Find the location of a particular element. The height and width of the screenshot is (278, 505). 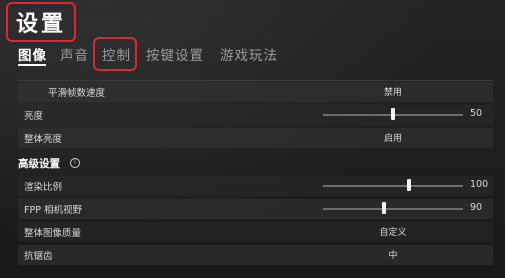

fov-value: 90 is located at coordinates (476, 207).